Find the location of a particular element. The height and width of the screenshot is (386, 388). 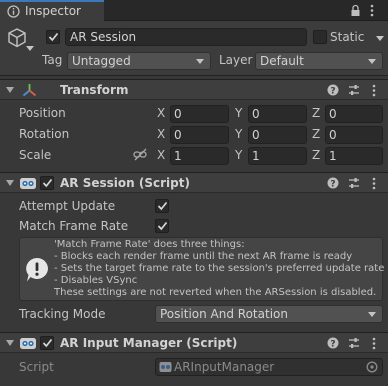

tracking-mode-label: Tracking Mode is located at coordinates (62, 314).